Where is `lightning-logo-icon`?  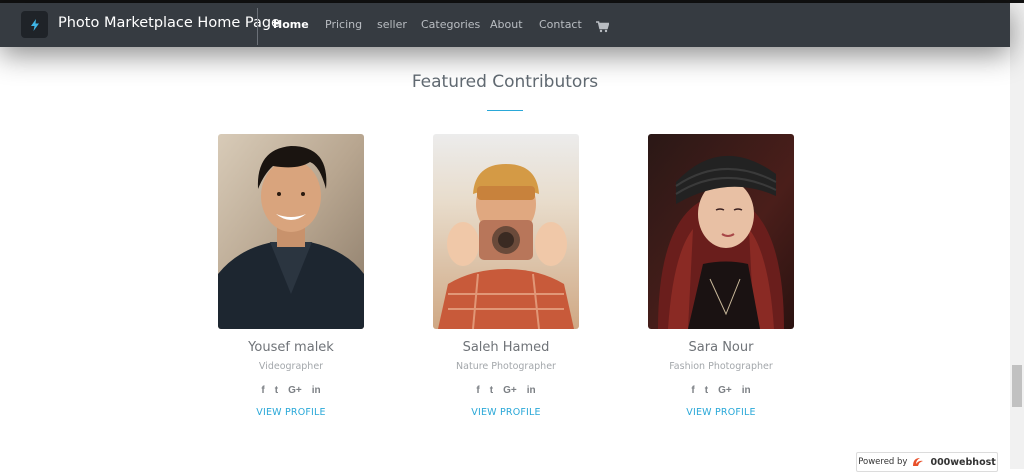 lightning-logo-icon is located at coordinates (34, 24).